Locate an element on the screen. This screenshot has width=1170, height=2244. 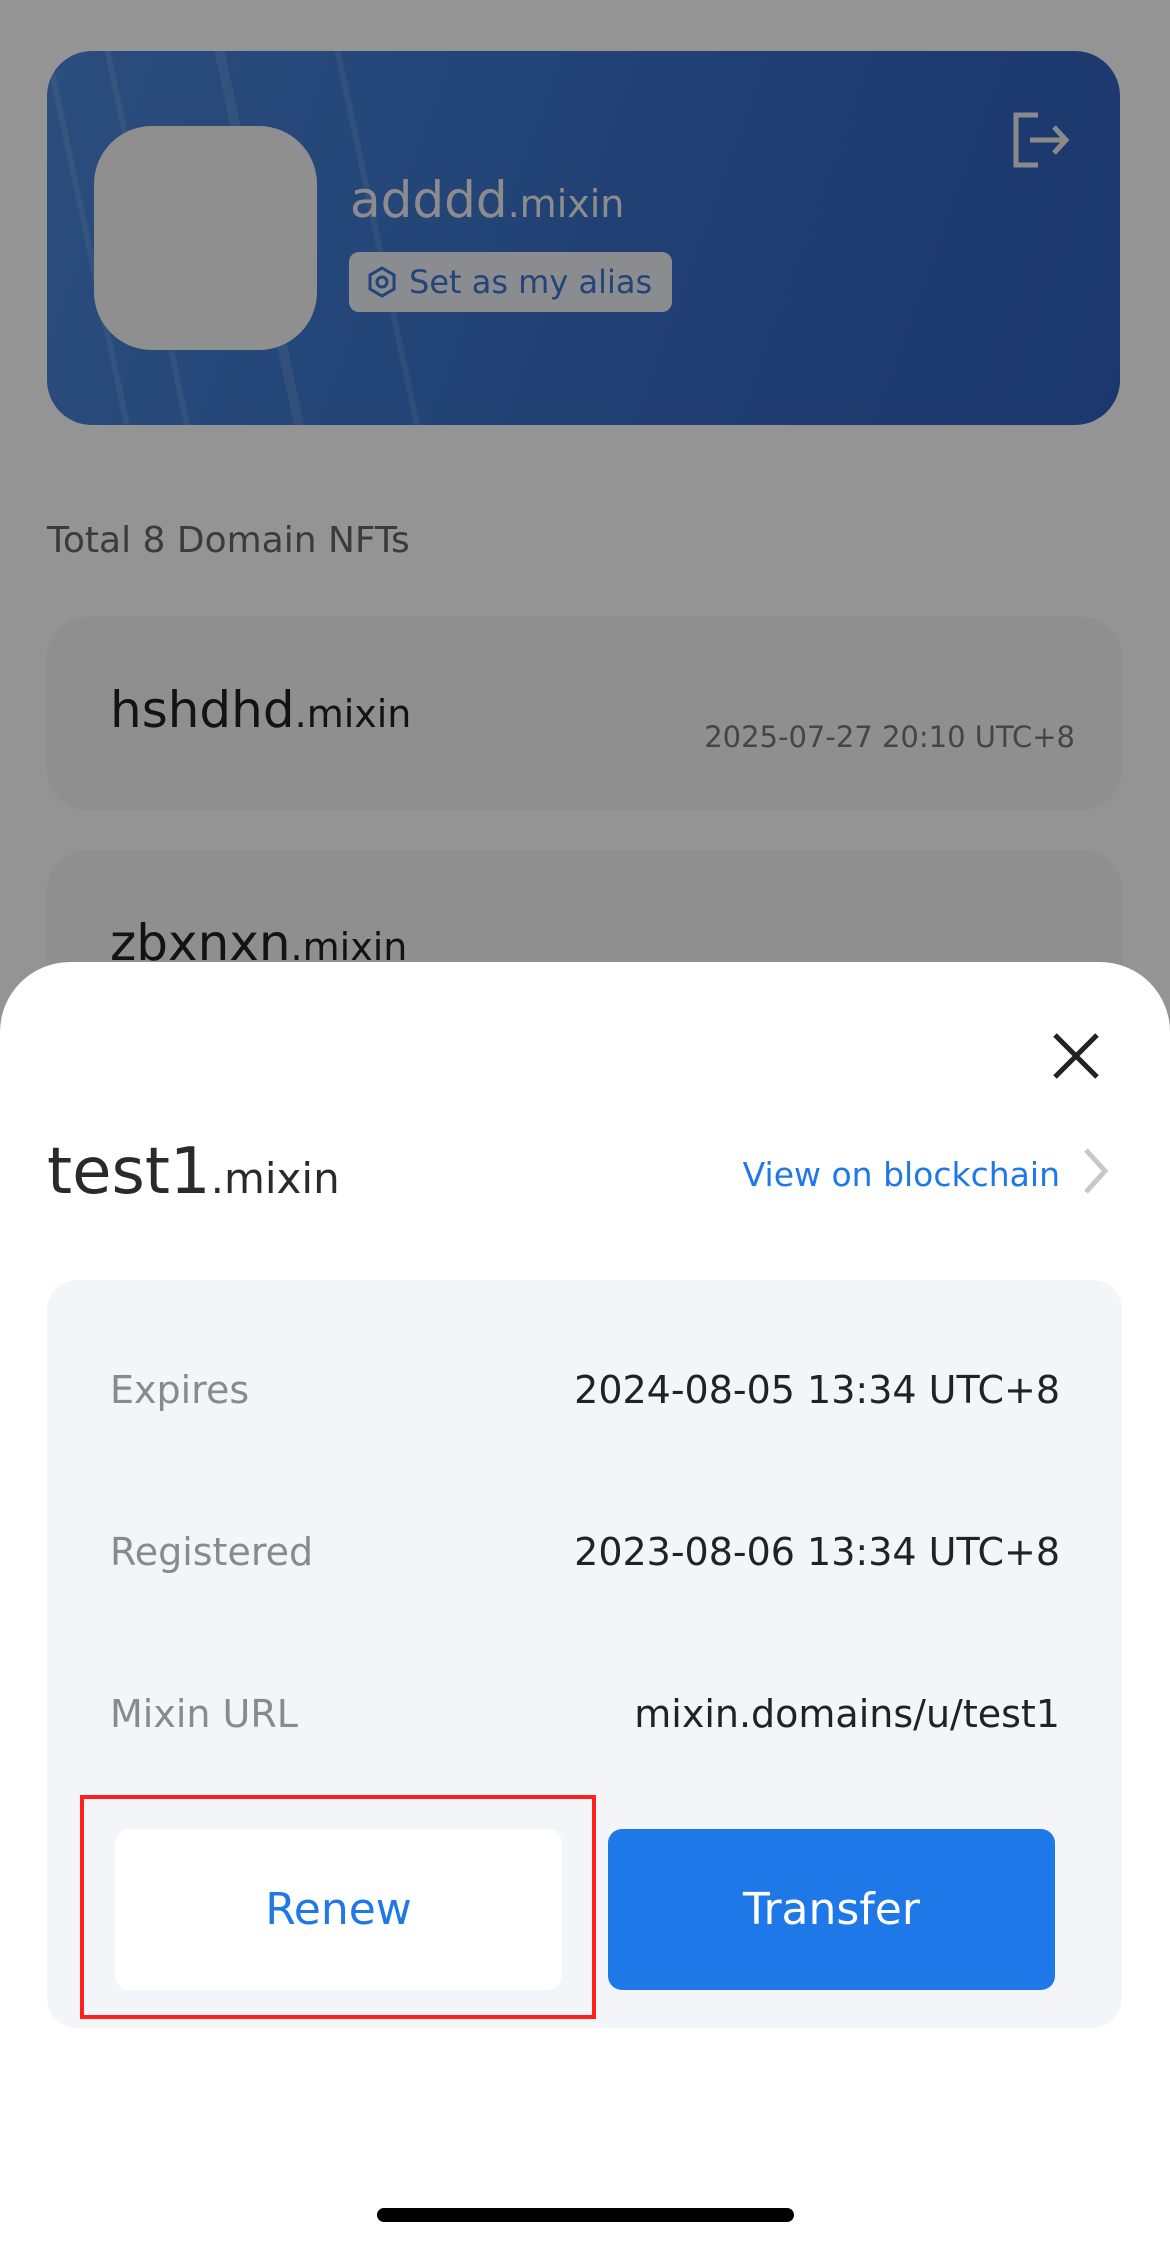
expires-value: 2024-08-05 13:34 UTC+8 is located at coordinates (817, 1390).